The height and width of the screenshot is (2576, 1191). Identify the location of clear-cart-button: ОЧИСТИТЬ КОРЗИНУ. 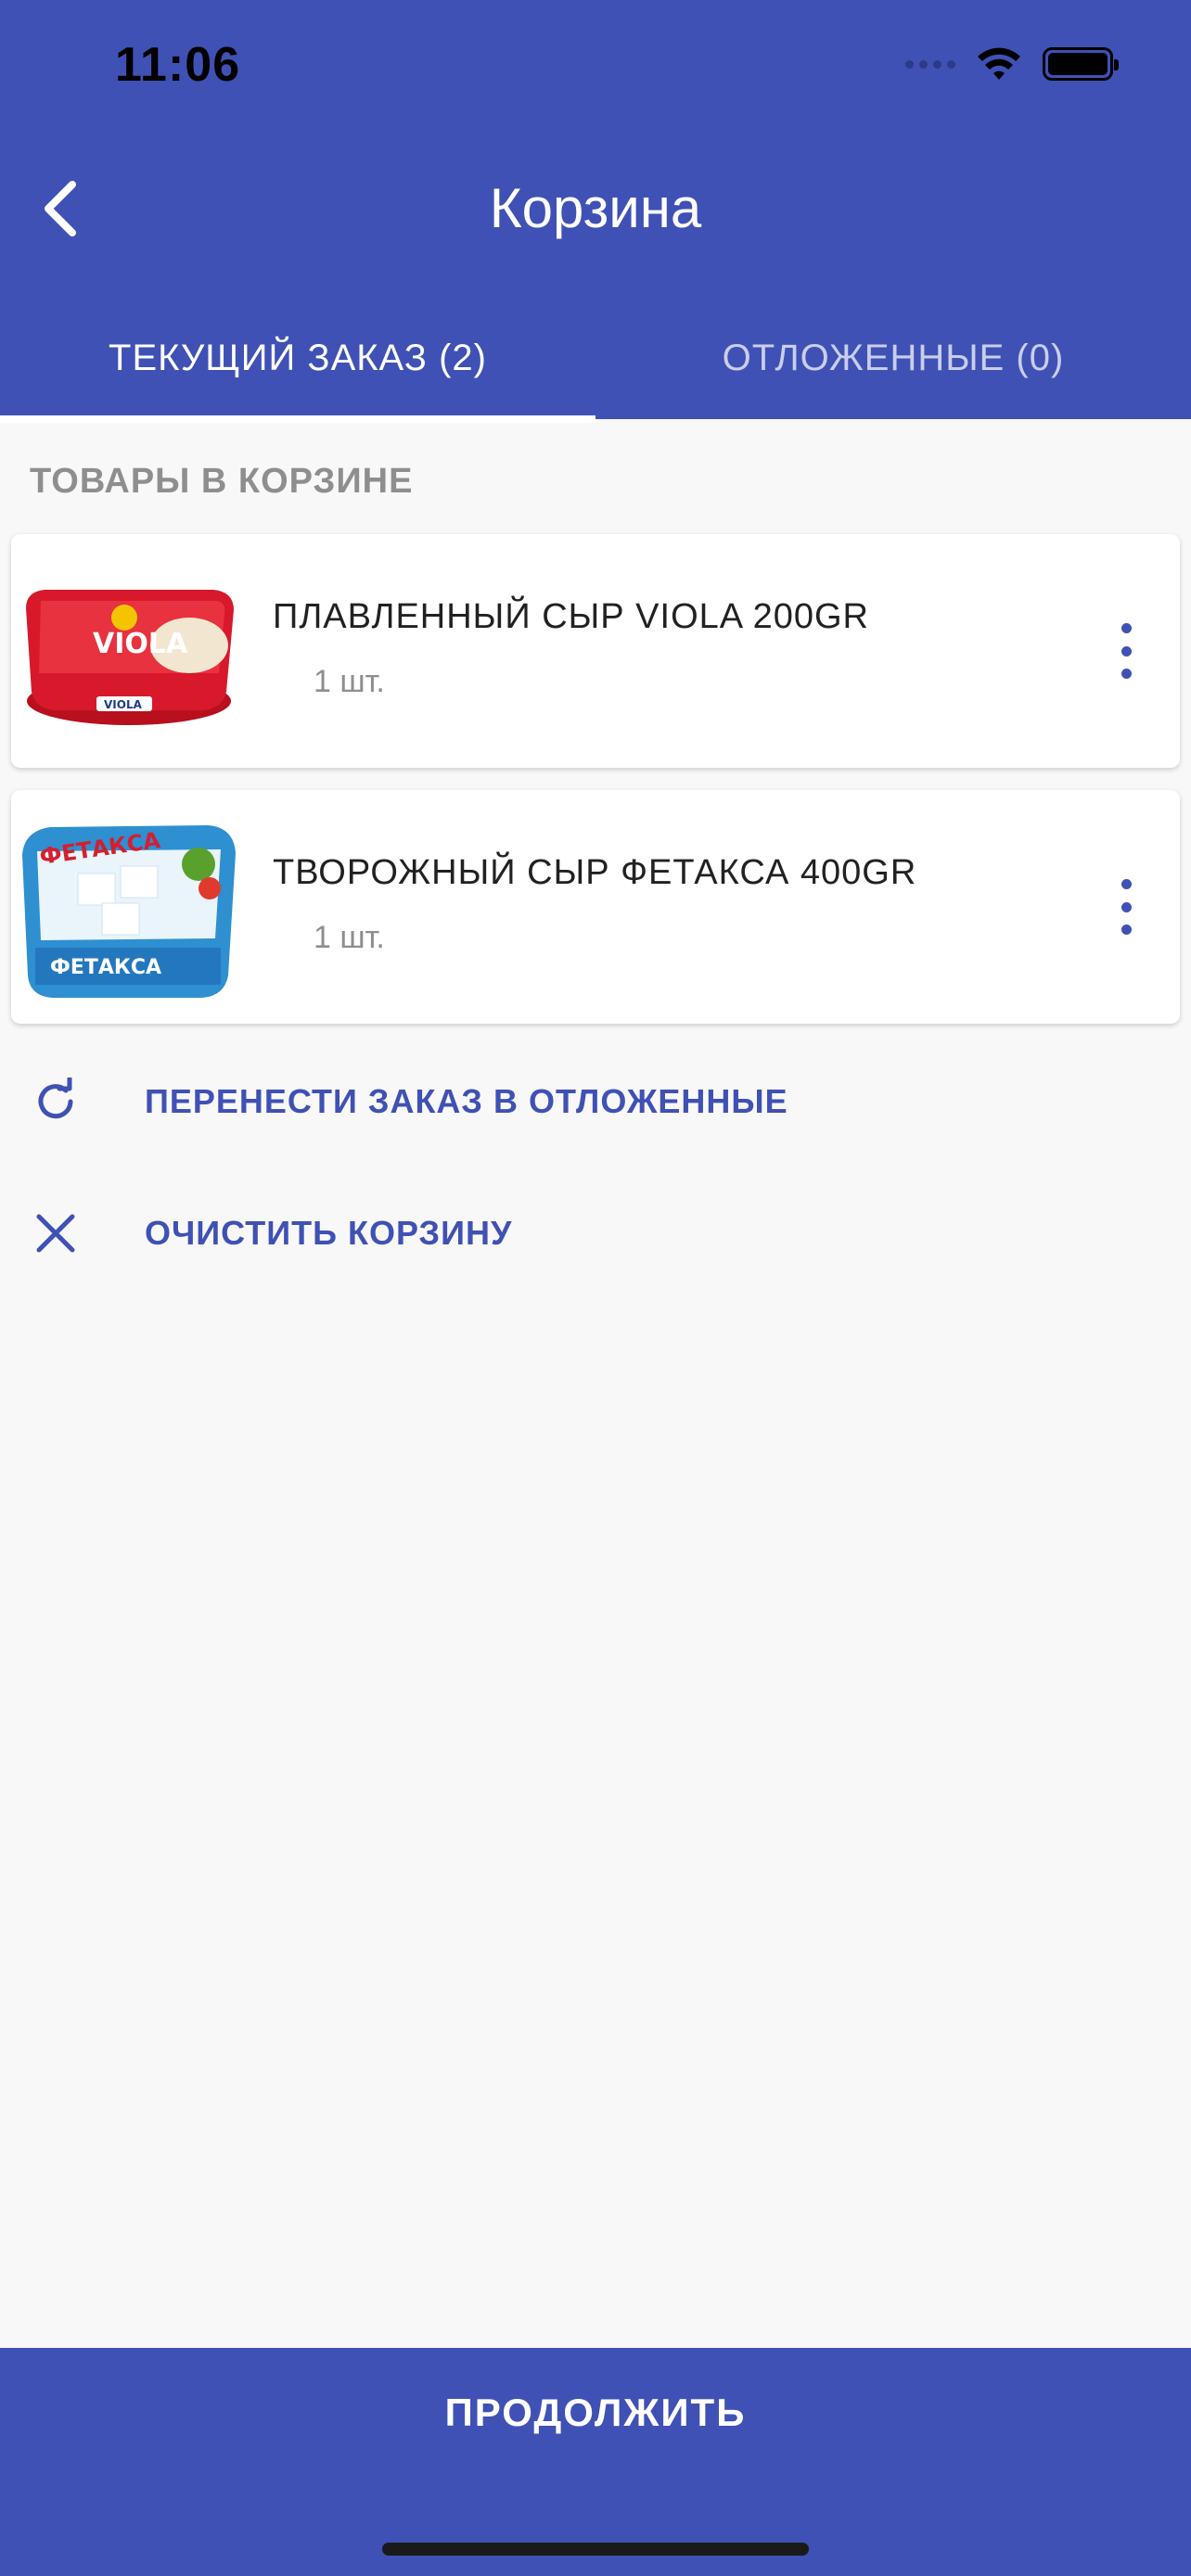
(270, 1233).